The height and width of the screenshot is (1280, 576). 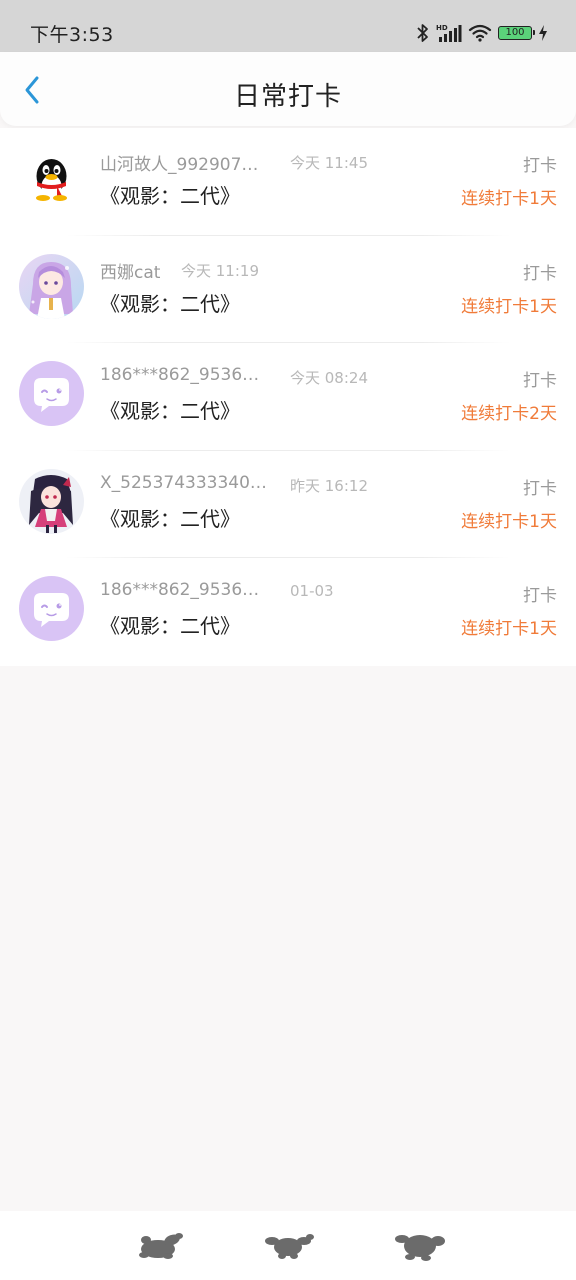 I want to click on svg-text: HD, so click(x=442, y=28).